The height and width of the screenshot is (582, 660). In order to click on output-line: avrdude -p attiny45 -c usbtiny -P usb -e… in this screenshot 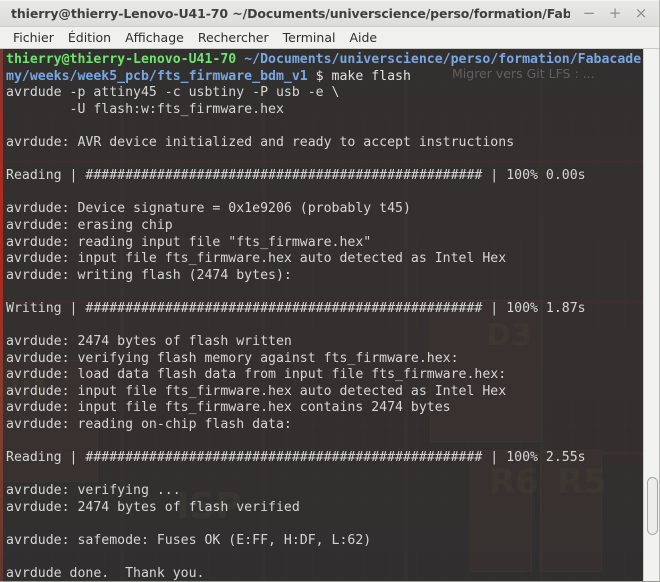, I will do `click(173, 93)`.